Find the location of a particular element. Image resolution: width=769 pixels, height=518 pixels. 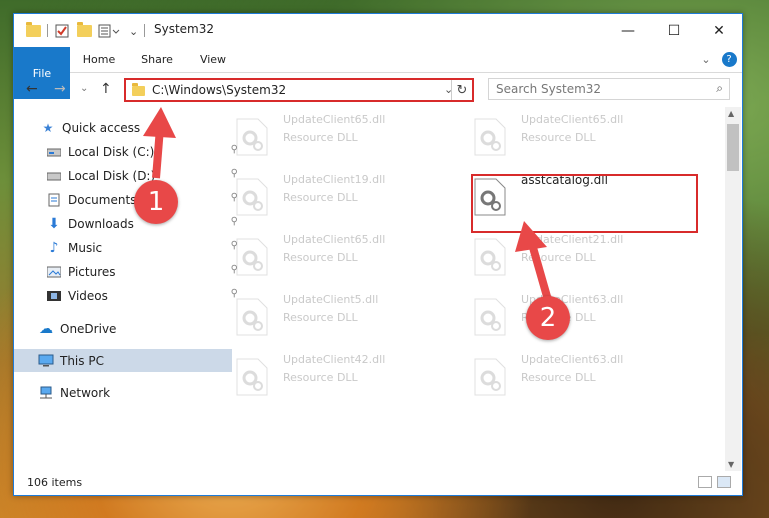

item-count: 106 items is located at coordinates (55, 482).